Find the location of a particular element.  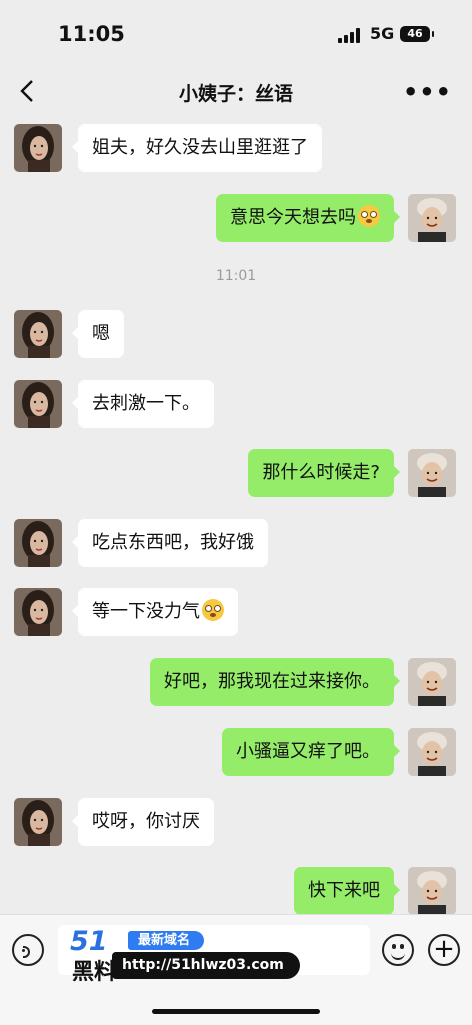

watermark-logo: 51 黑料 is located at coordinates (93, 955).